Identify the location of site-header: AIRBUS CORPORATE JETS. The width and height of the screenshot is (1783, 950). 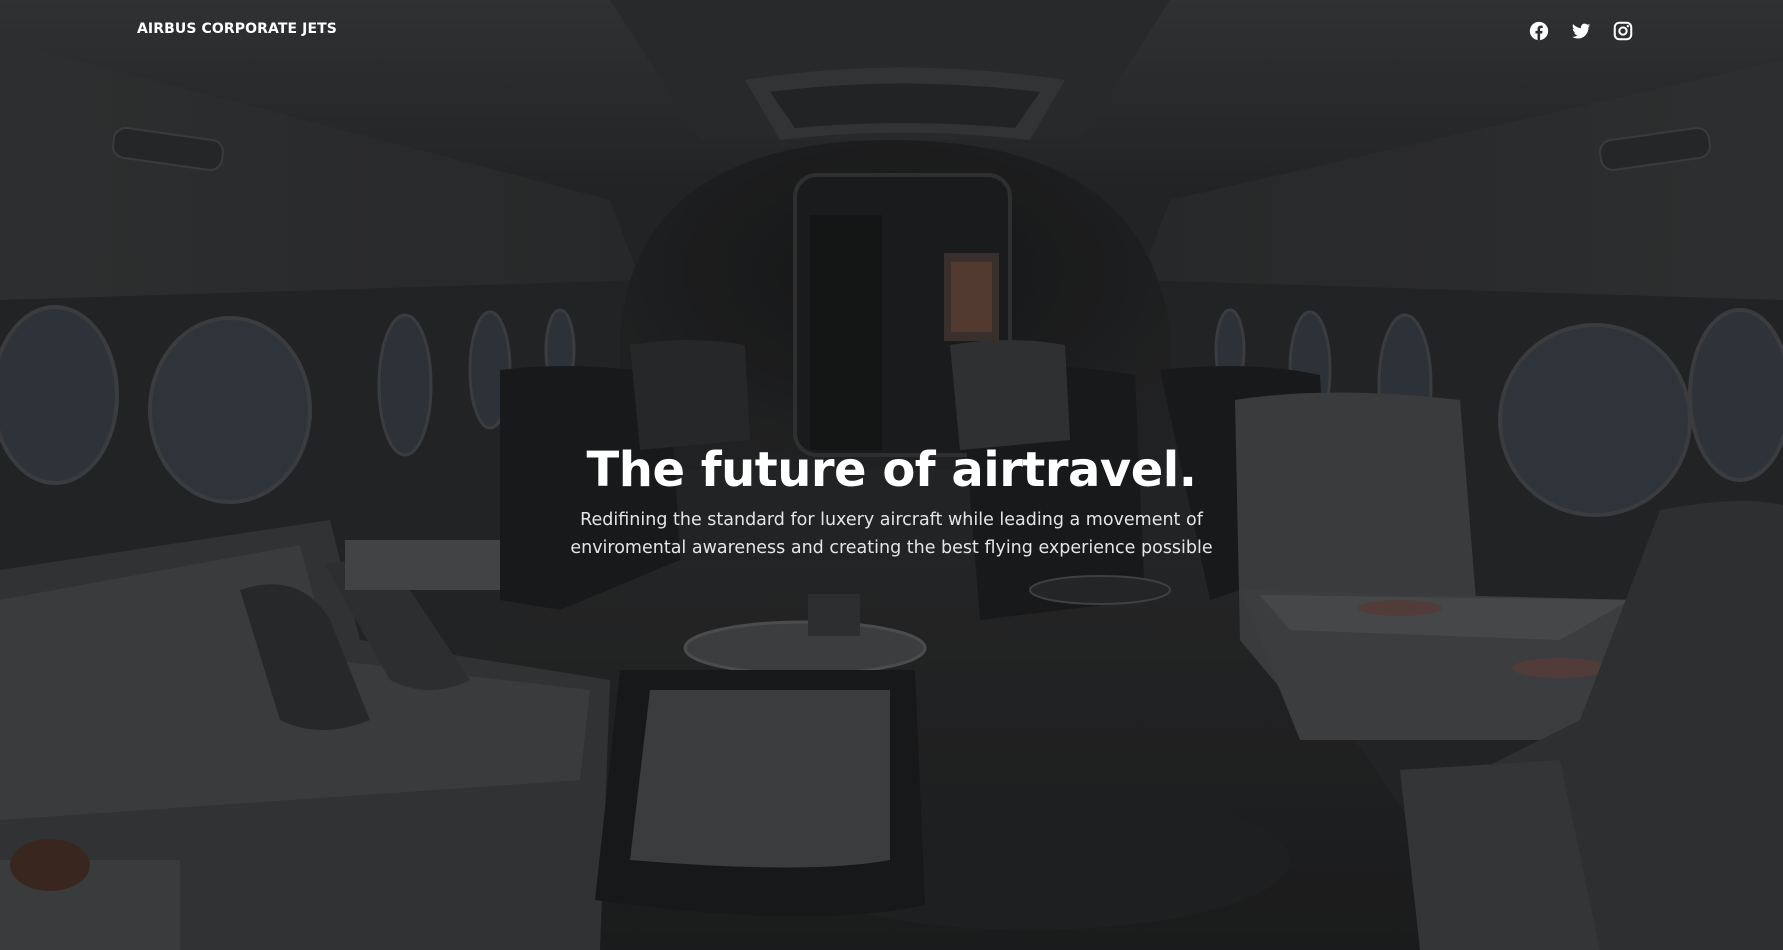
(891, 31).